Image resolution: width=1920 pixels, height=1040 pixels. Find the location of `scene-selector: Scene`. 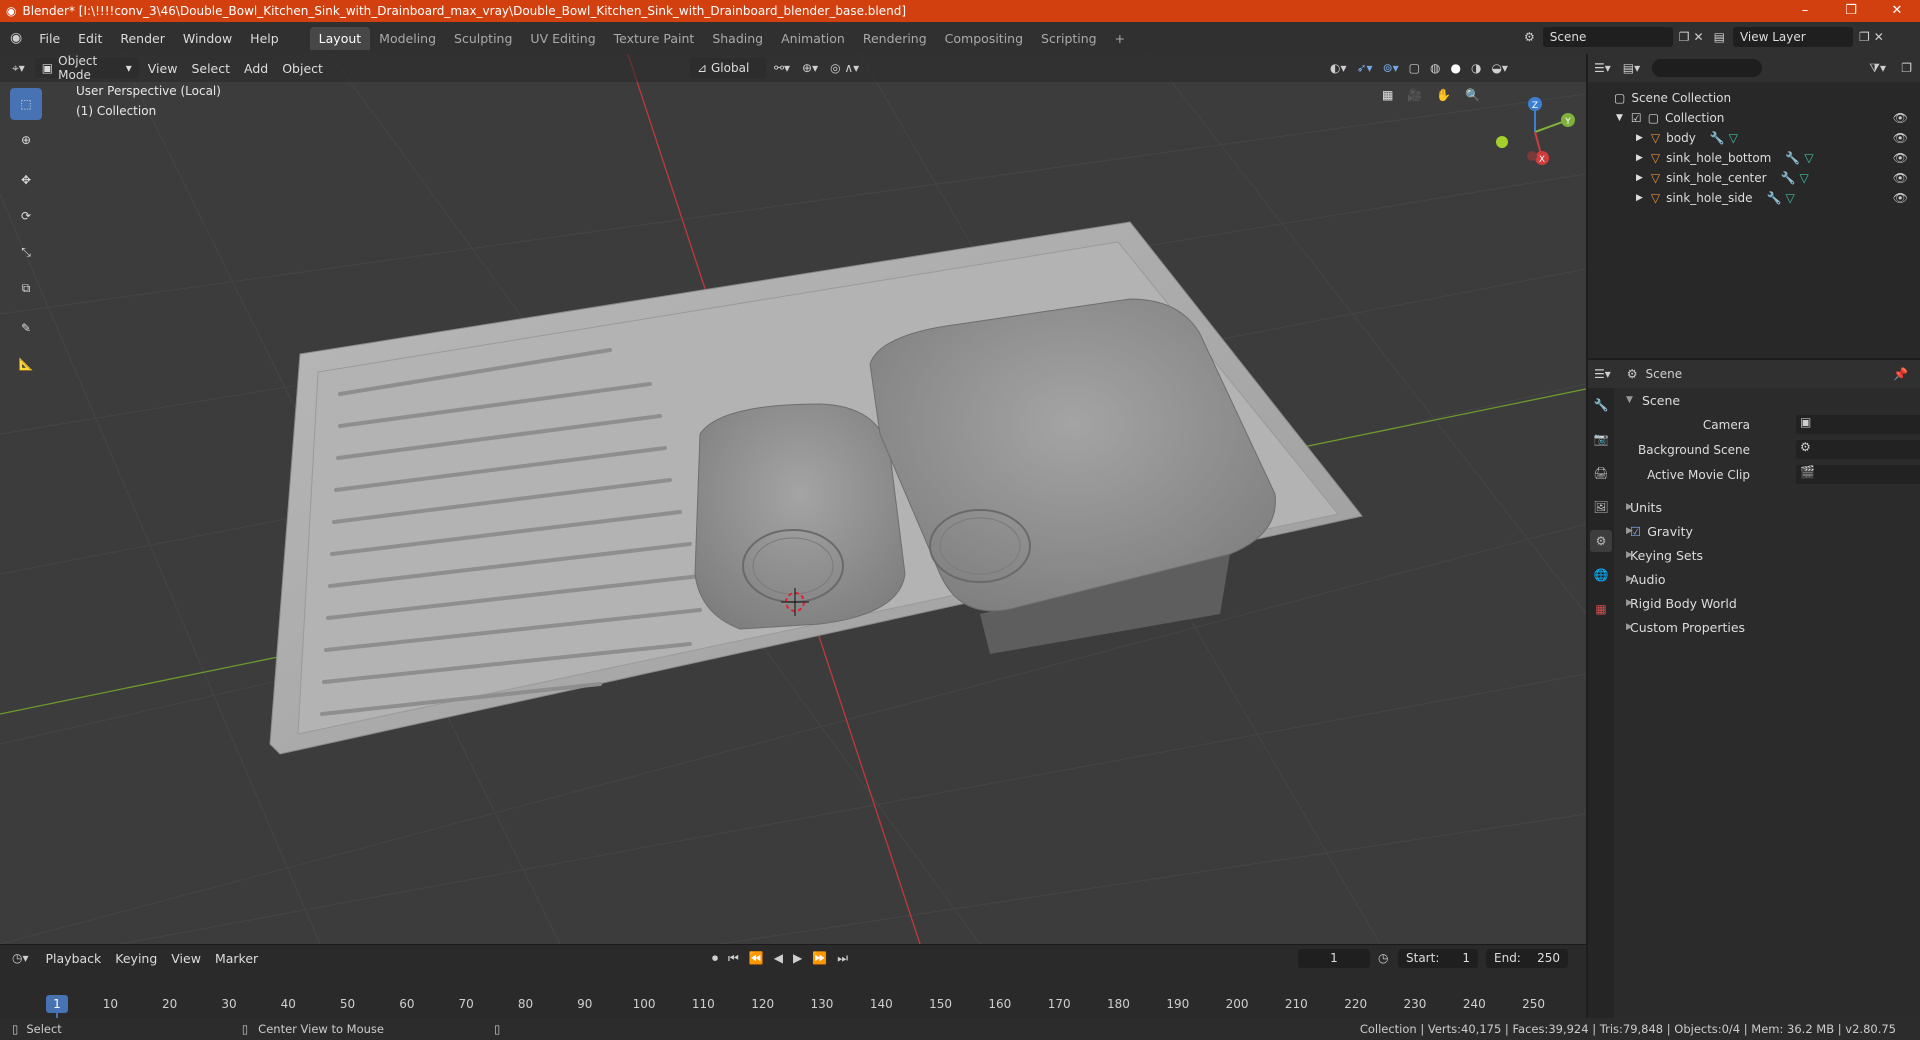

scene-selector: Scene is located at coordinates (1607, 37).